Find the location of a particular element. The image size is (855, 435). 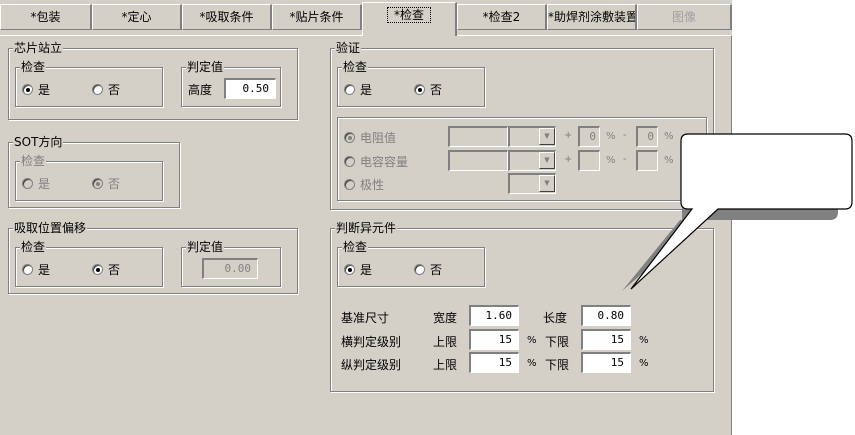

capacitance-radio: 电容容量 is located at coordinates (376, 161).